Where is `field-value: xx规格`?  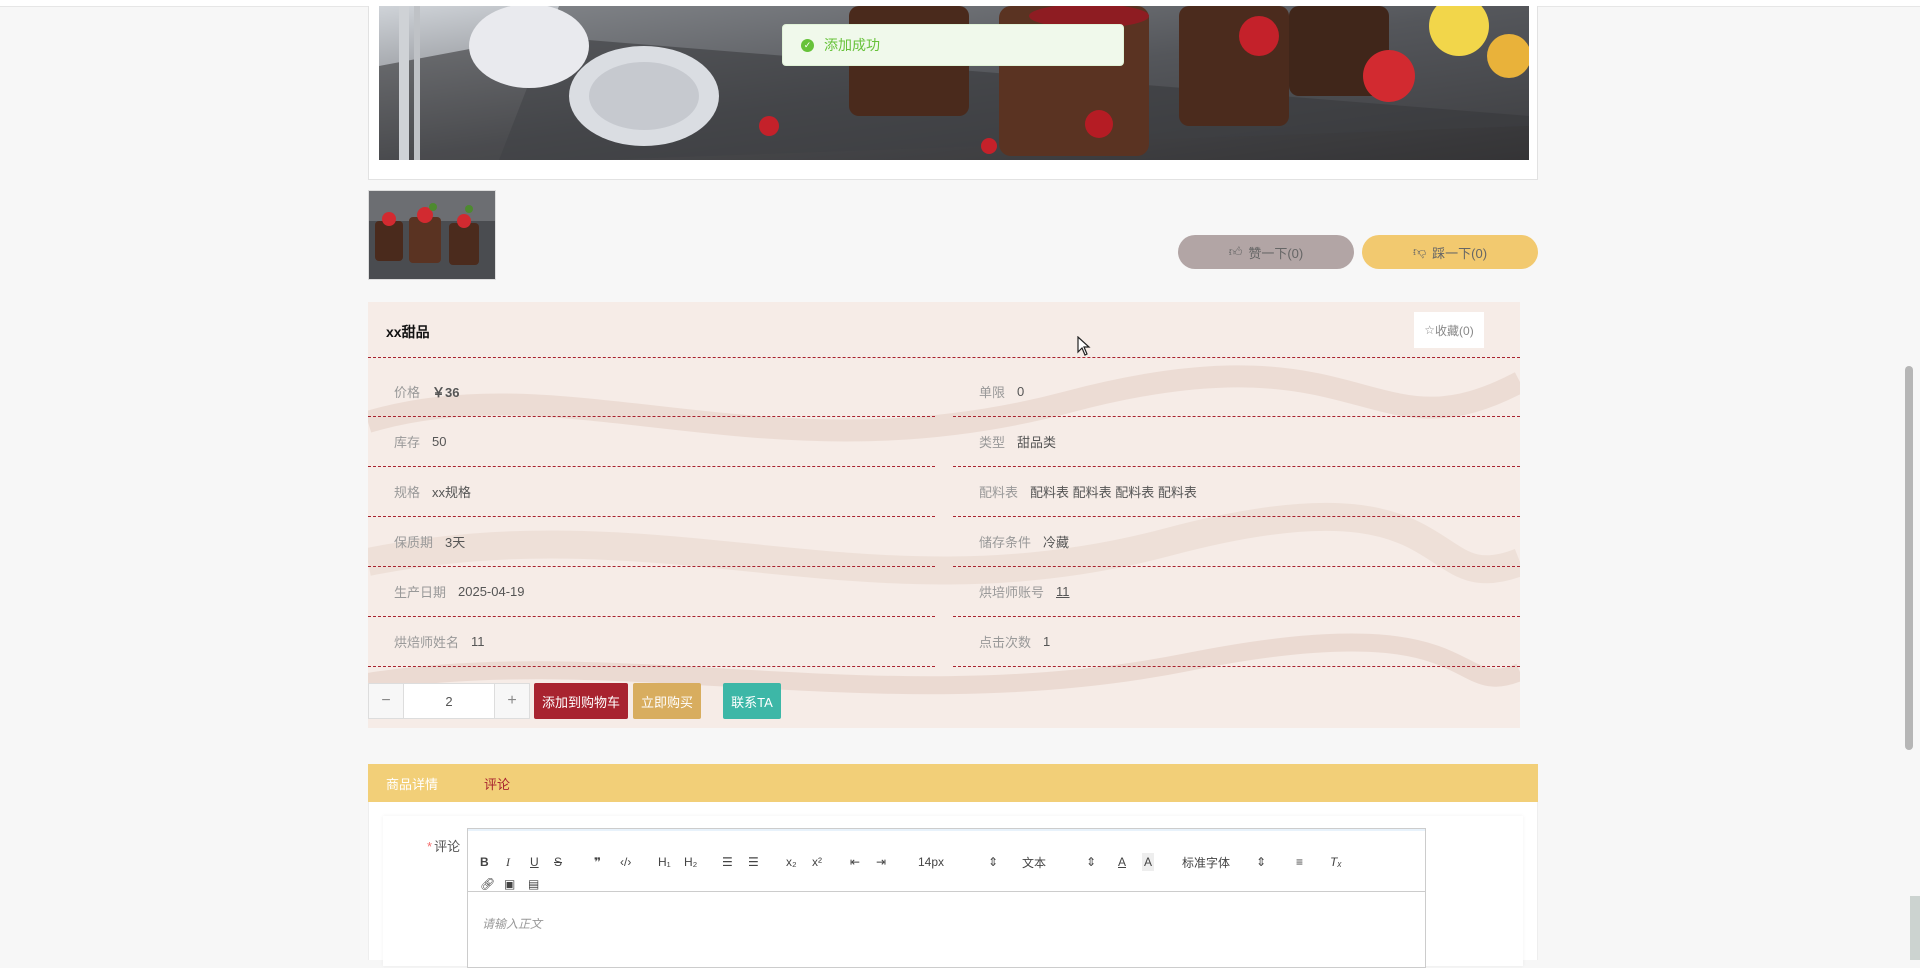 field-value: xx规格 is located at coordinates (452, 492).